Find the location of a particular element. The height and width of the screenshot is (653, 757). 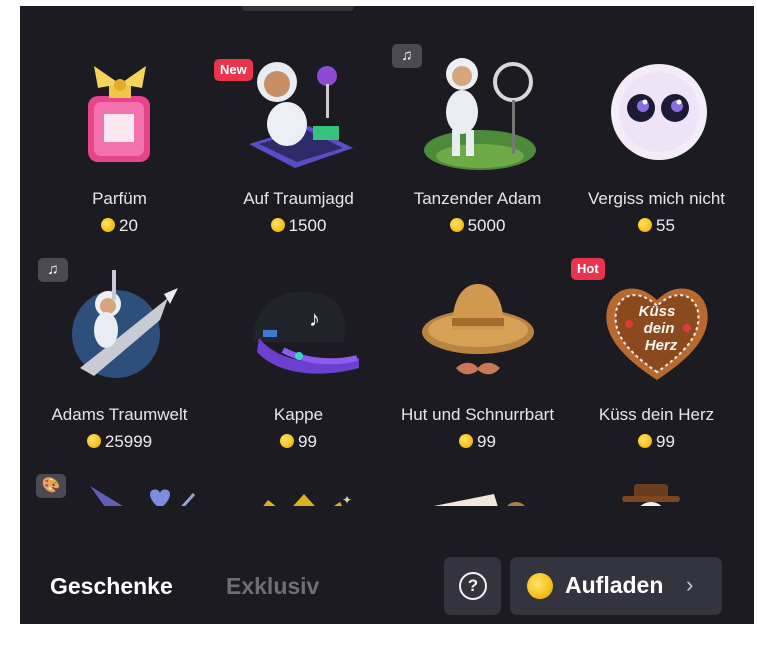

gift-name: Kappe is located at coordinates (298, 414).